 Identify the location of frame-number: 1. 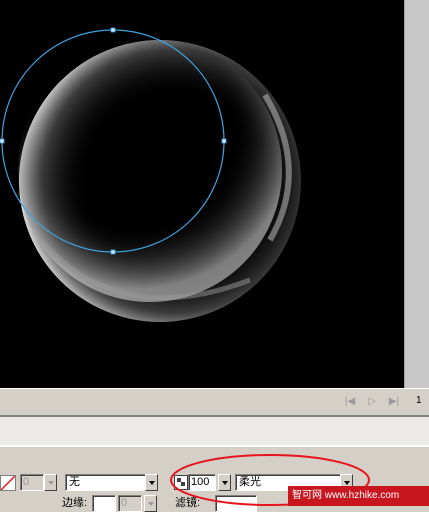
(419, 400).